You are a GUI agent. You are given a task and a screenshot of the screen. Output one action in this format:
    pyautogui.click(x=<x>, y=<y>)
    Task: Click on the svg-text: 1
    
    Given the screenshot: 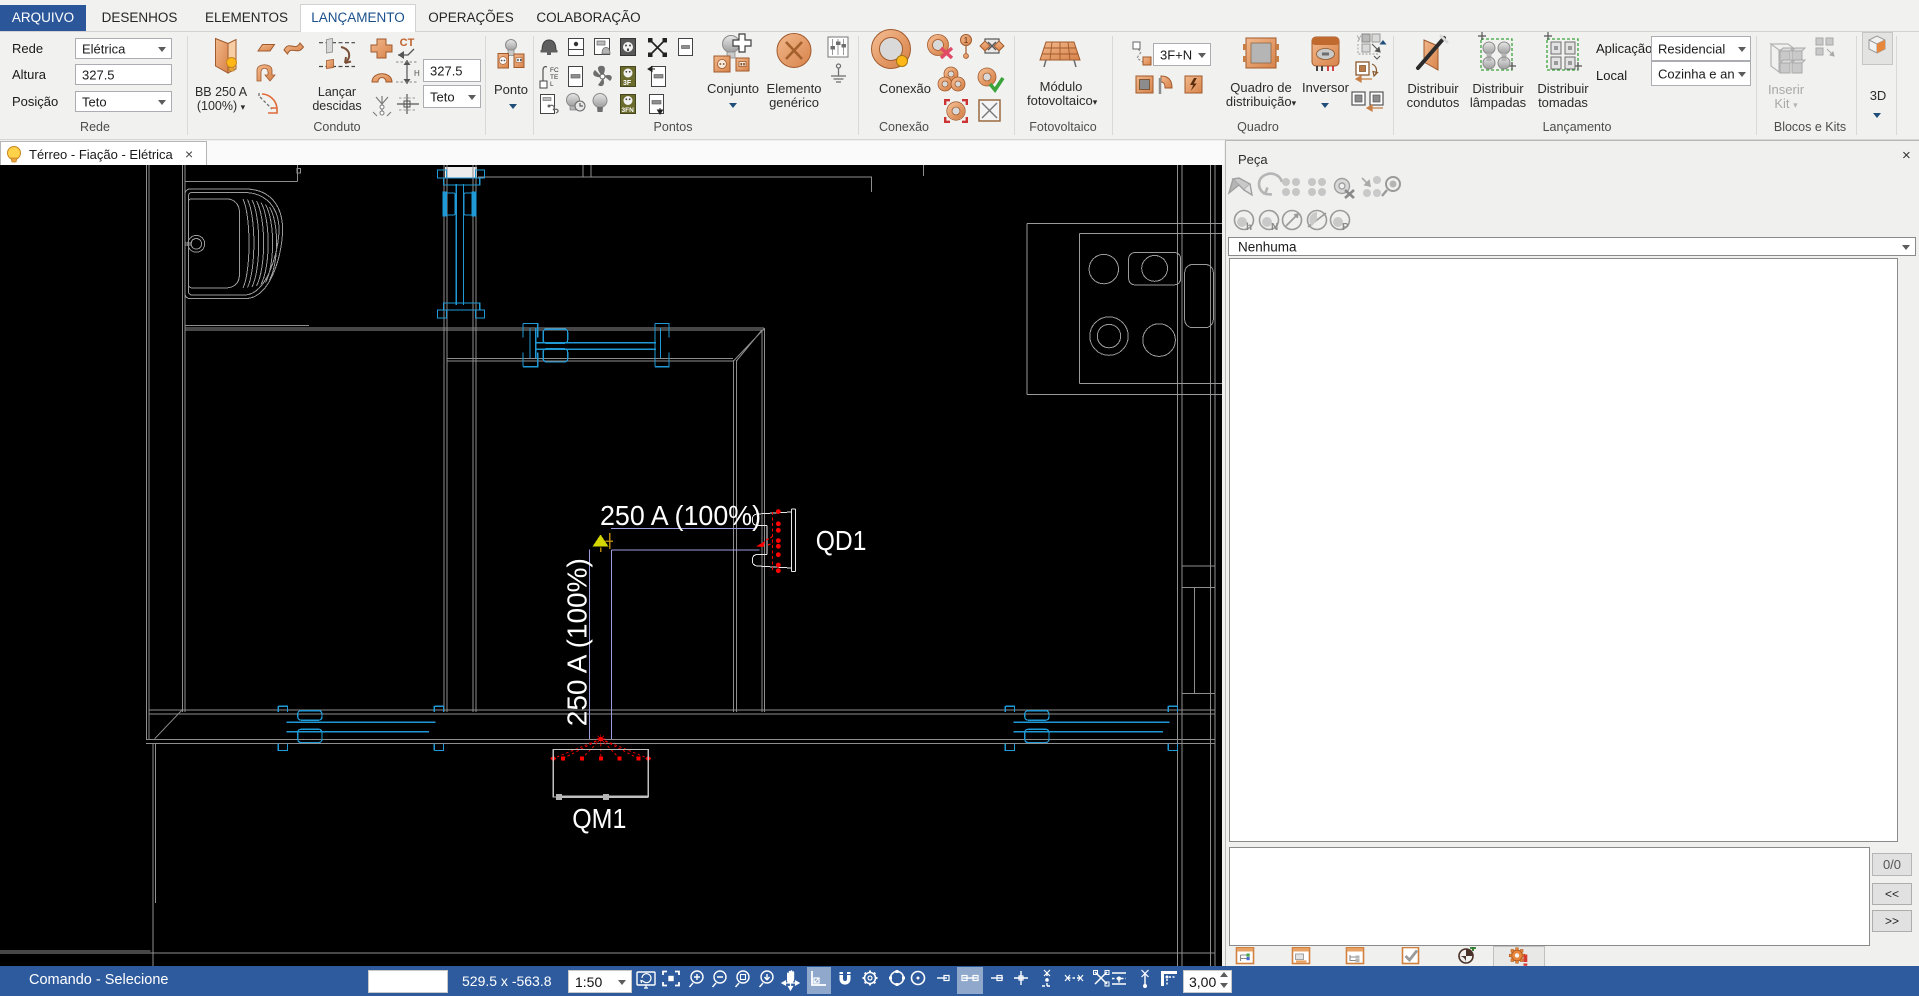 What is the action you would take?
    pyautogui.click(x=966, y=40)
    